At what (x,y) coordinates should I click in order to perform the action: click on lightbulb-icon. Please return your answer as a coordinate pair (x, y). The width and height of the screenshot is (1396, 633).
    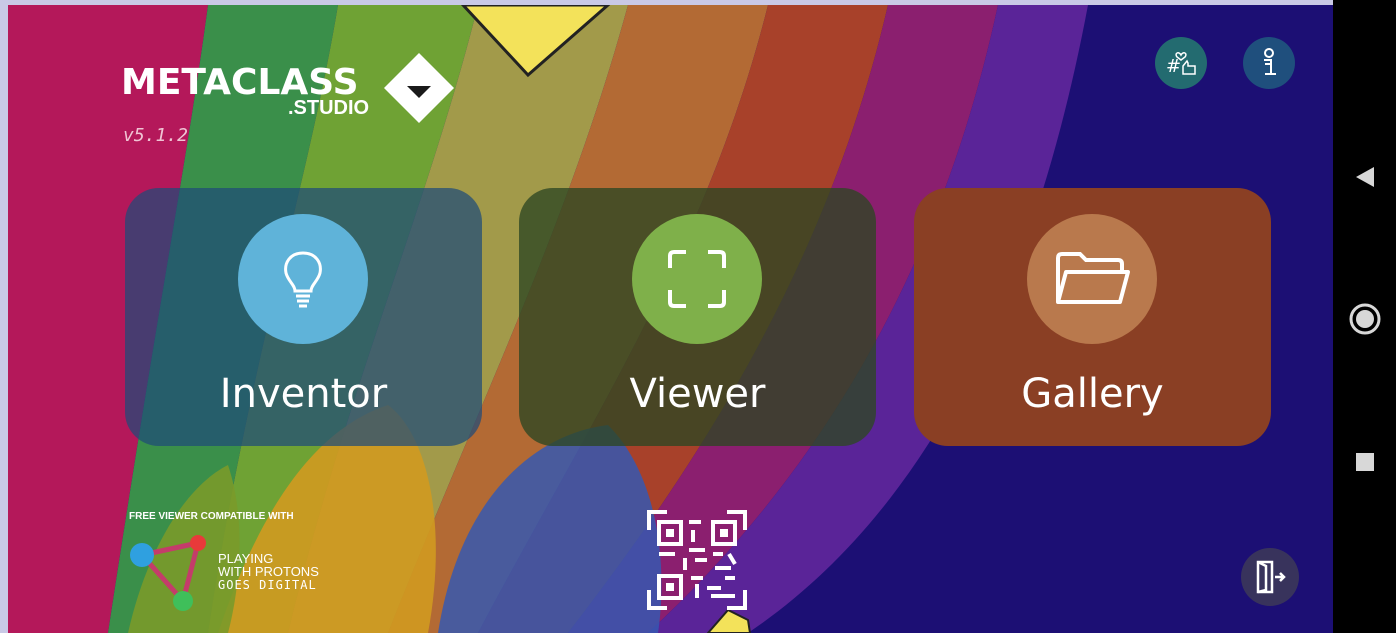
    Looking at the image, I should click on (303, 279).